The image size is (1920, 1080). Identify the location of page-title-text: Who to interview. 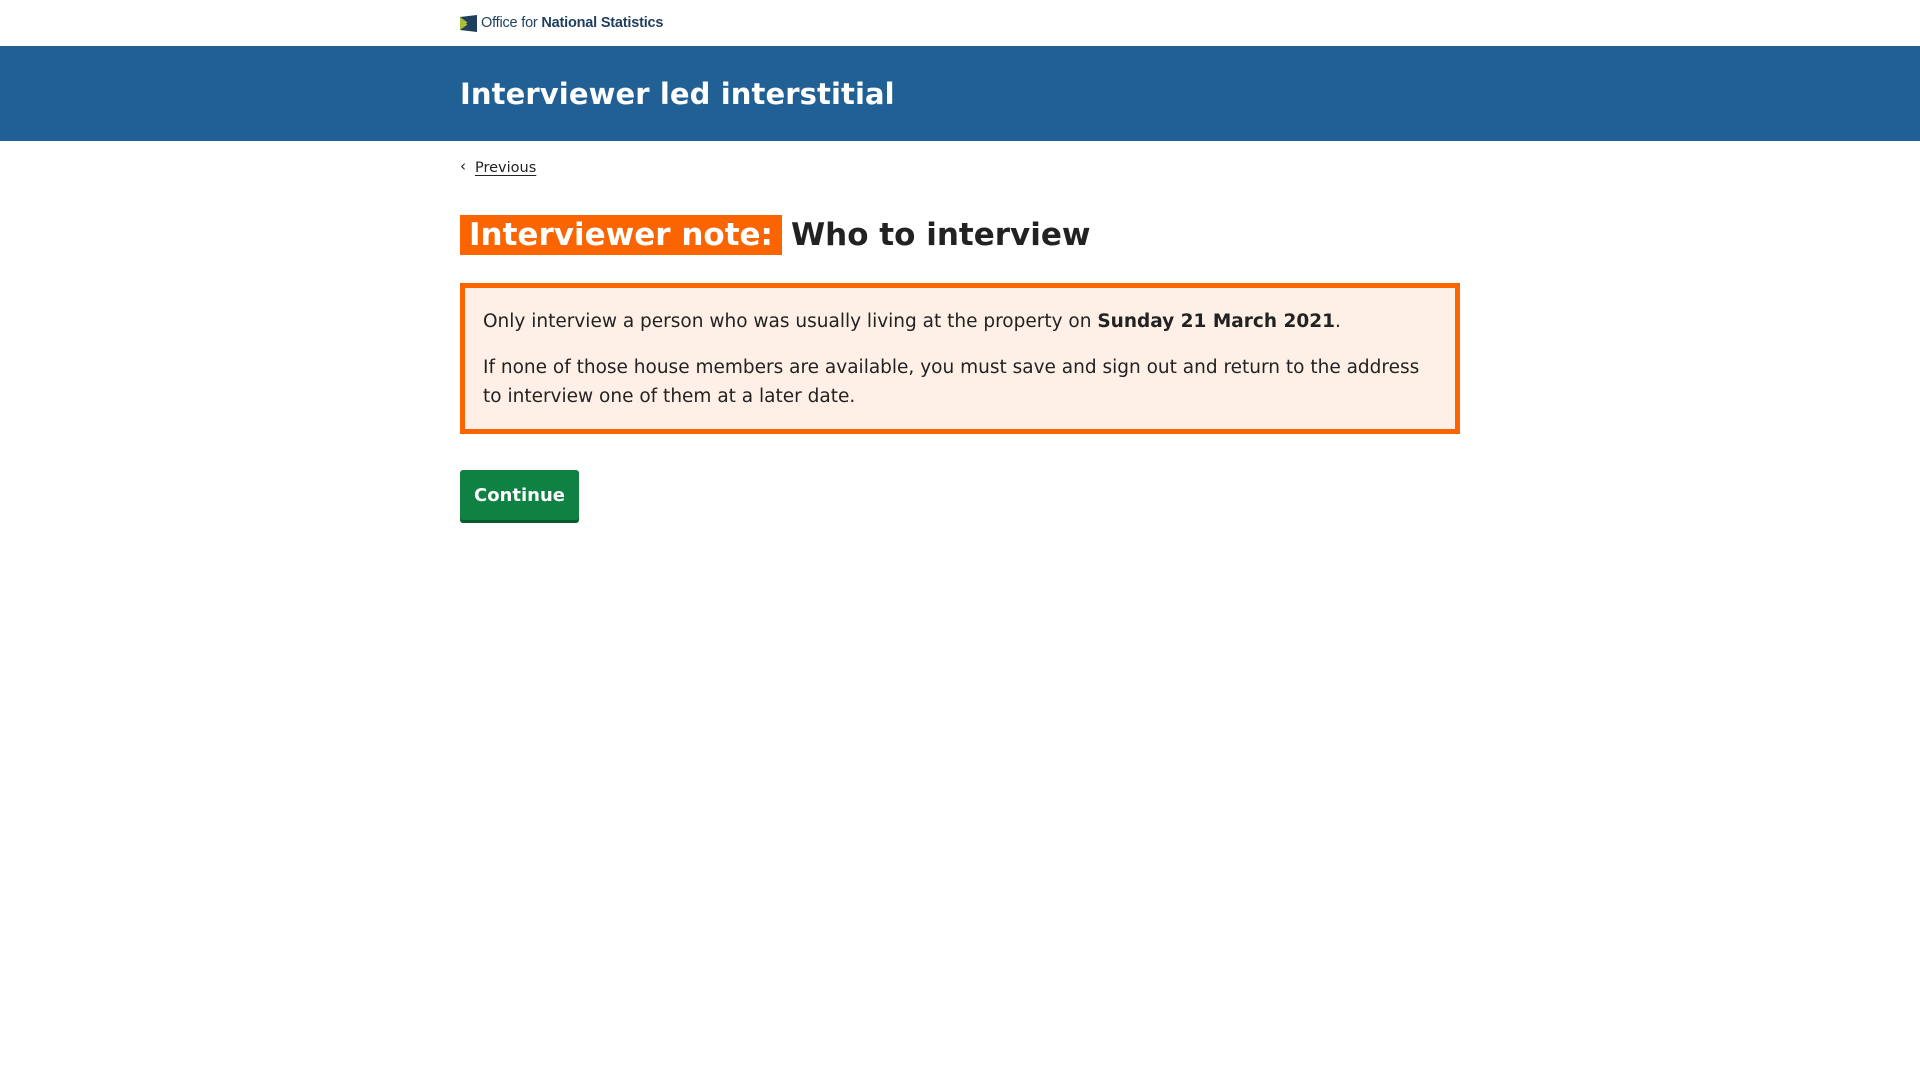
(940, 235).